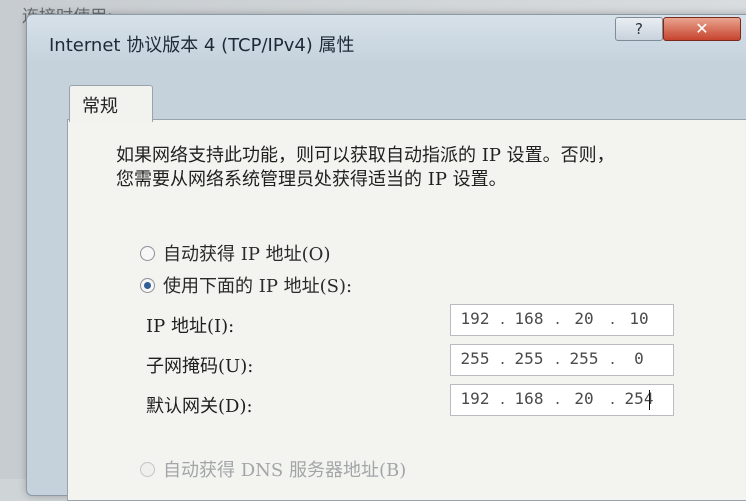  I want to click on auto-dns-option: 自动获得 DNS 服务器地址(B), so click(273, 469).